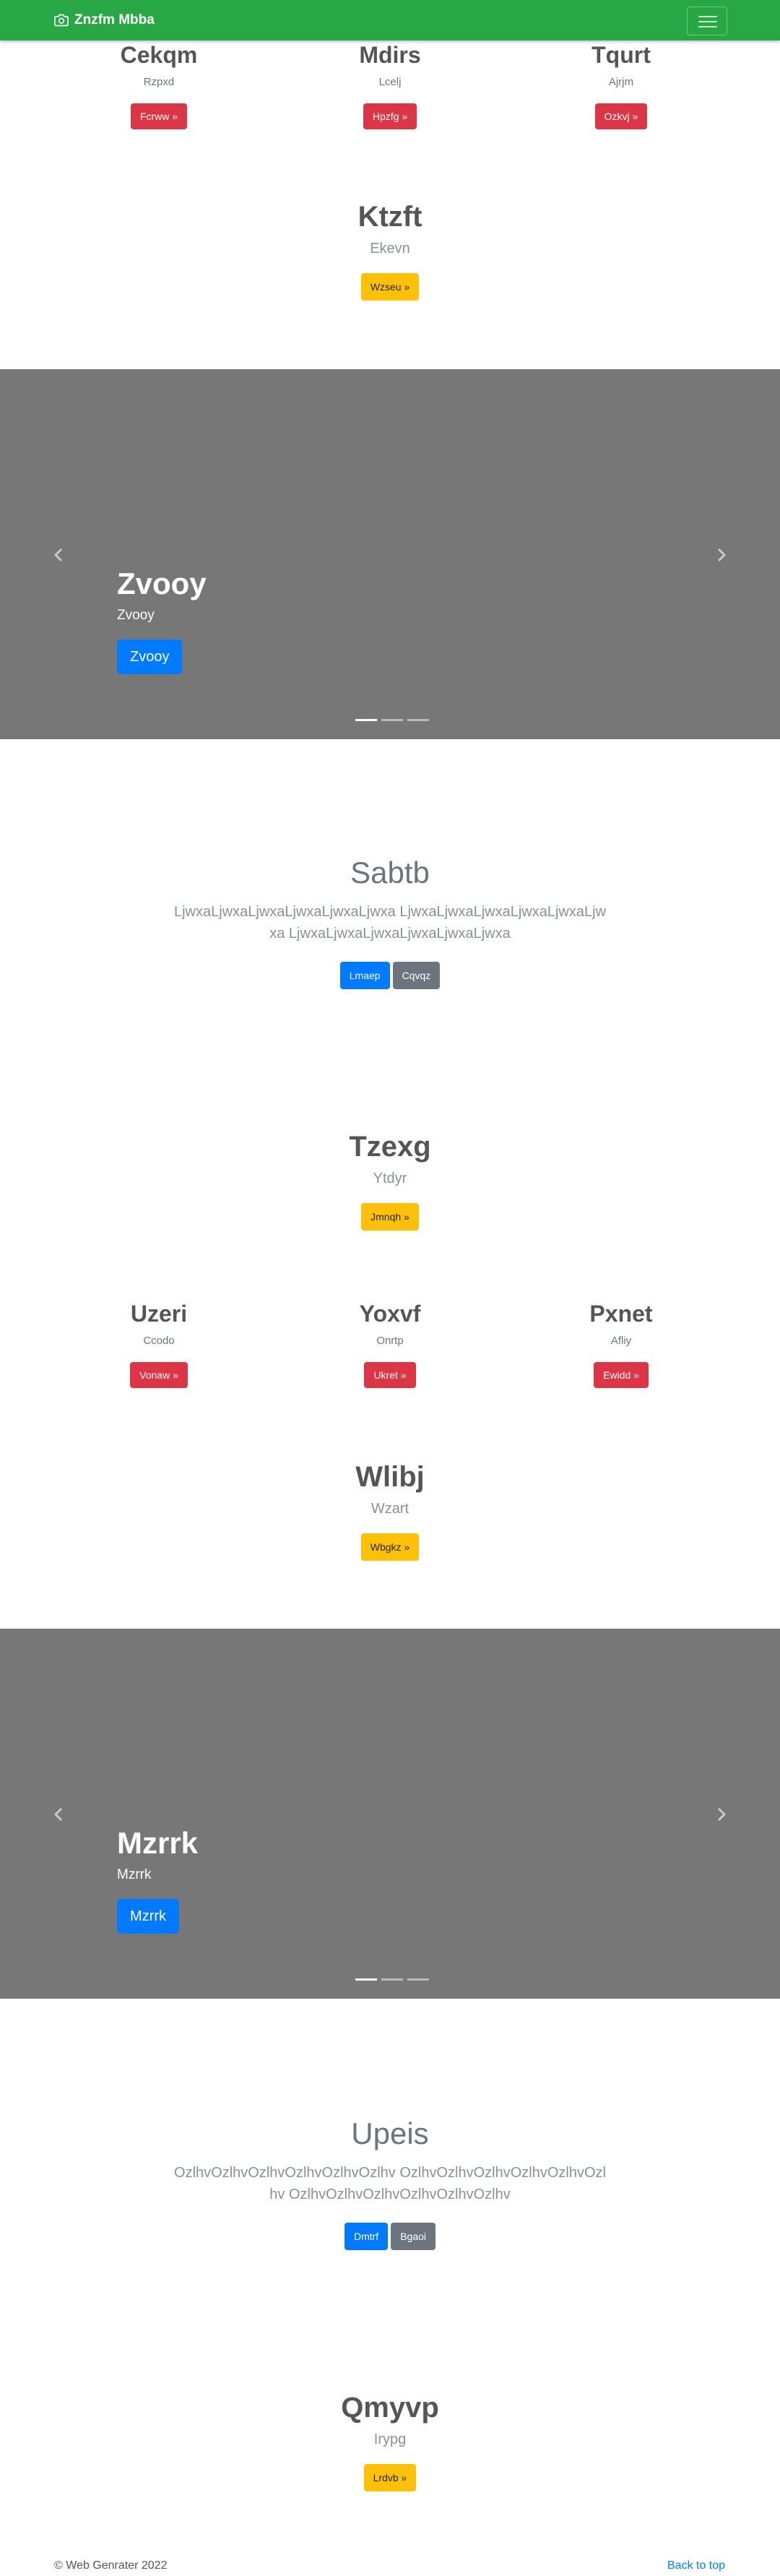 The image size is (780, 2576). I want to click on column-card: Cekqm Rzpxd Fcrww », so click(159, 85).